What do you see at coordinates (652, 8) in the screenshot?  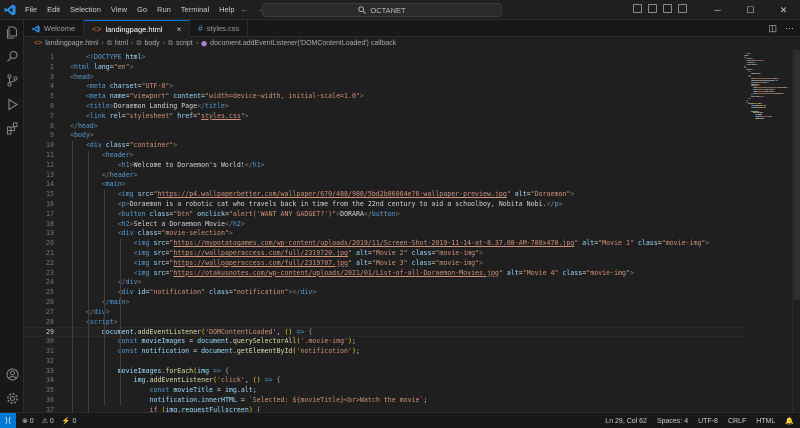 I see `toggle-panel-icon` at bounding box center [652, 8].